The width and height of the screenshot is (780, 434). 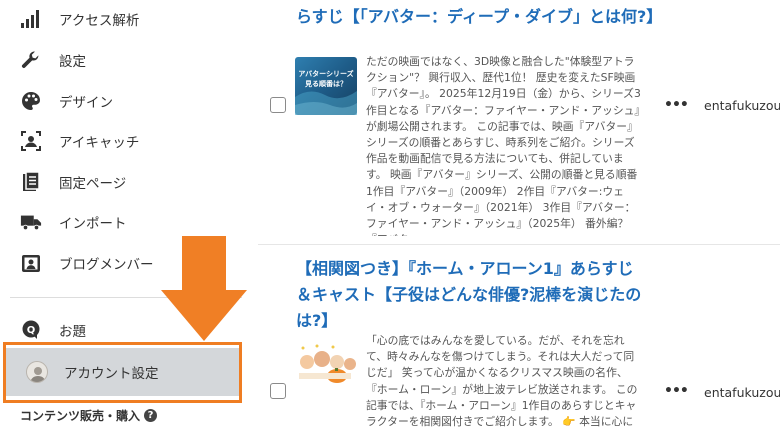 I want to click on truck-icon, so click(x=31, y=222).